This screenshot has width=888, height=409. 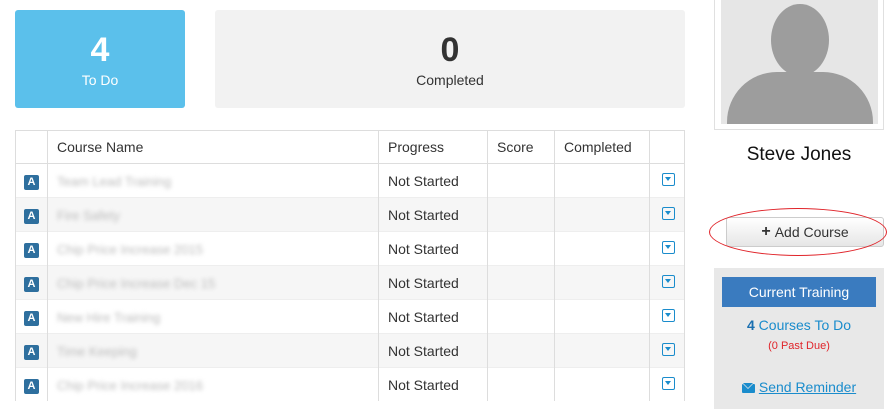 What do you see at coordinates (667, 147) in the screenshot?
I see `col-header-actions` at bounding box center [667, 147].